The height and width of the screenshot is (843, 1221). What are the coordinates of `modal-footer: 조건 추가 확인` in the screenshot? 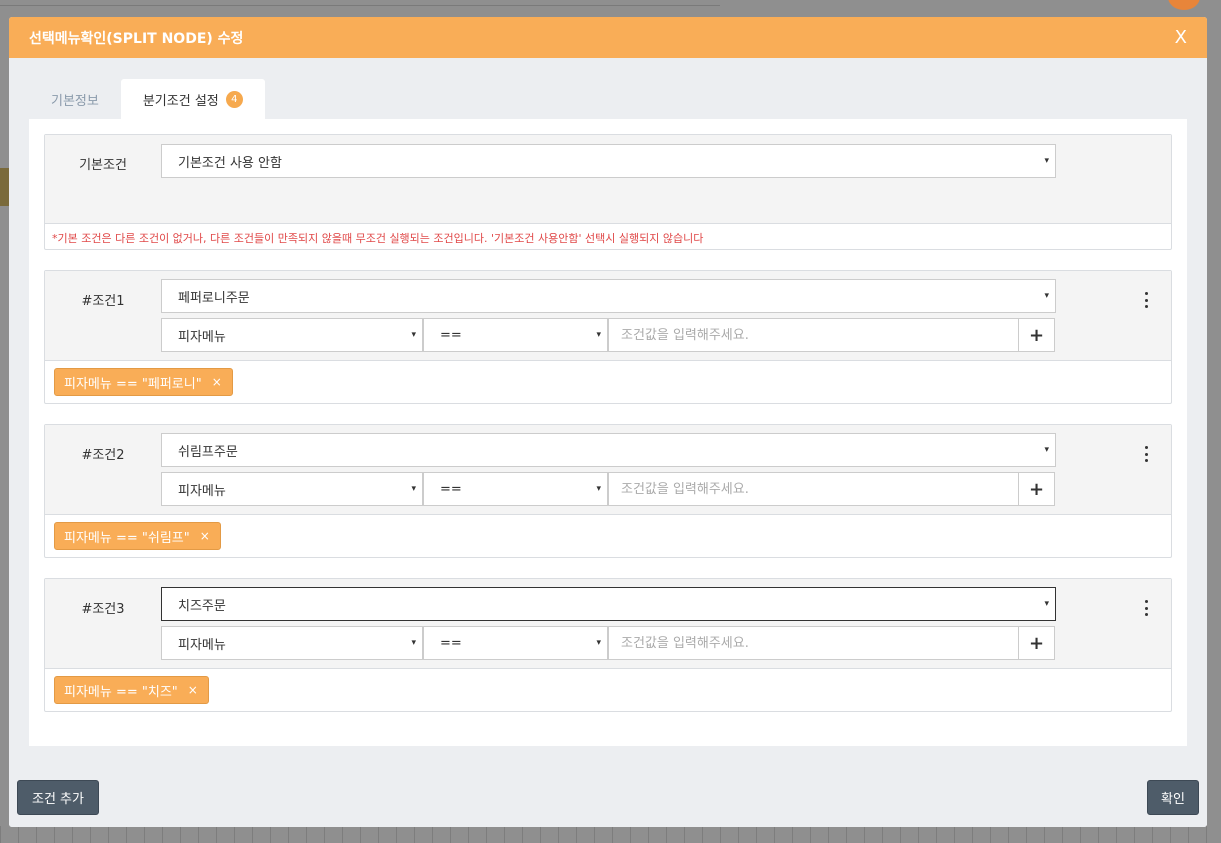 It's located at (608, 797).